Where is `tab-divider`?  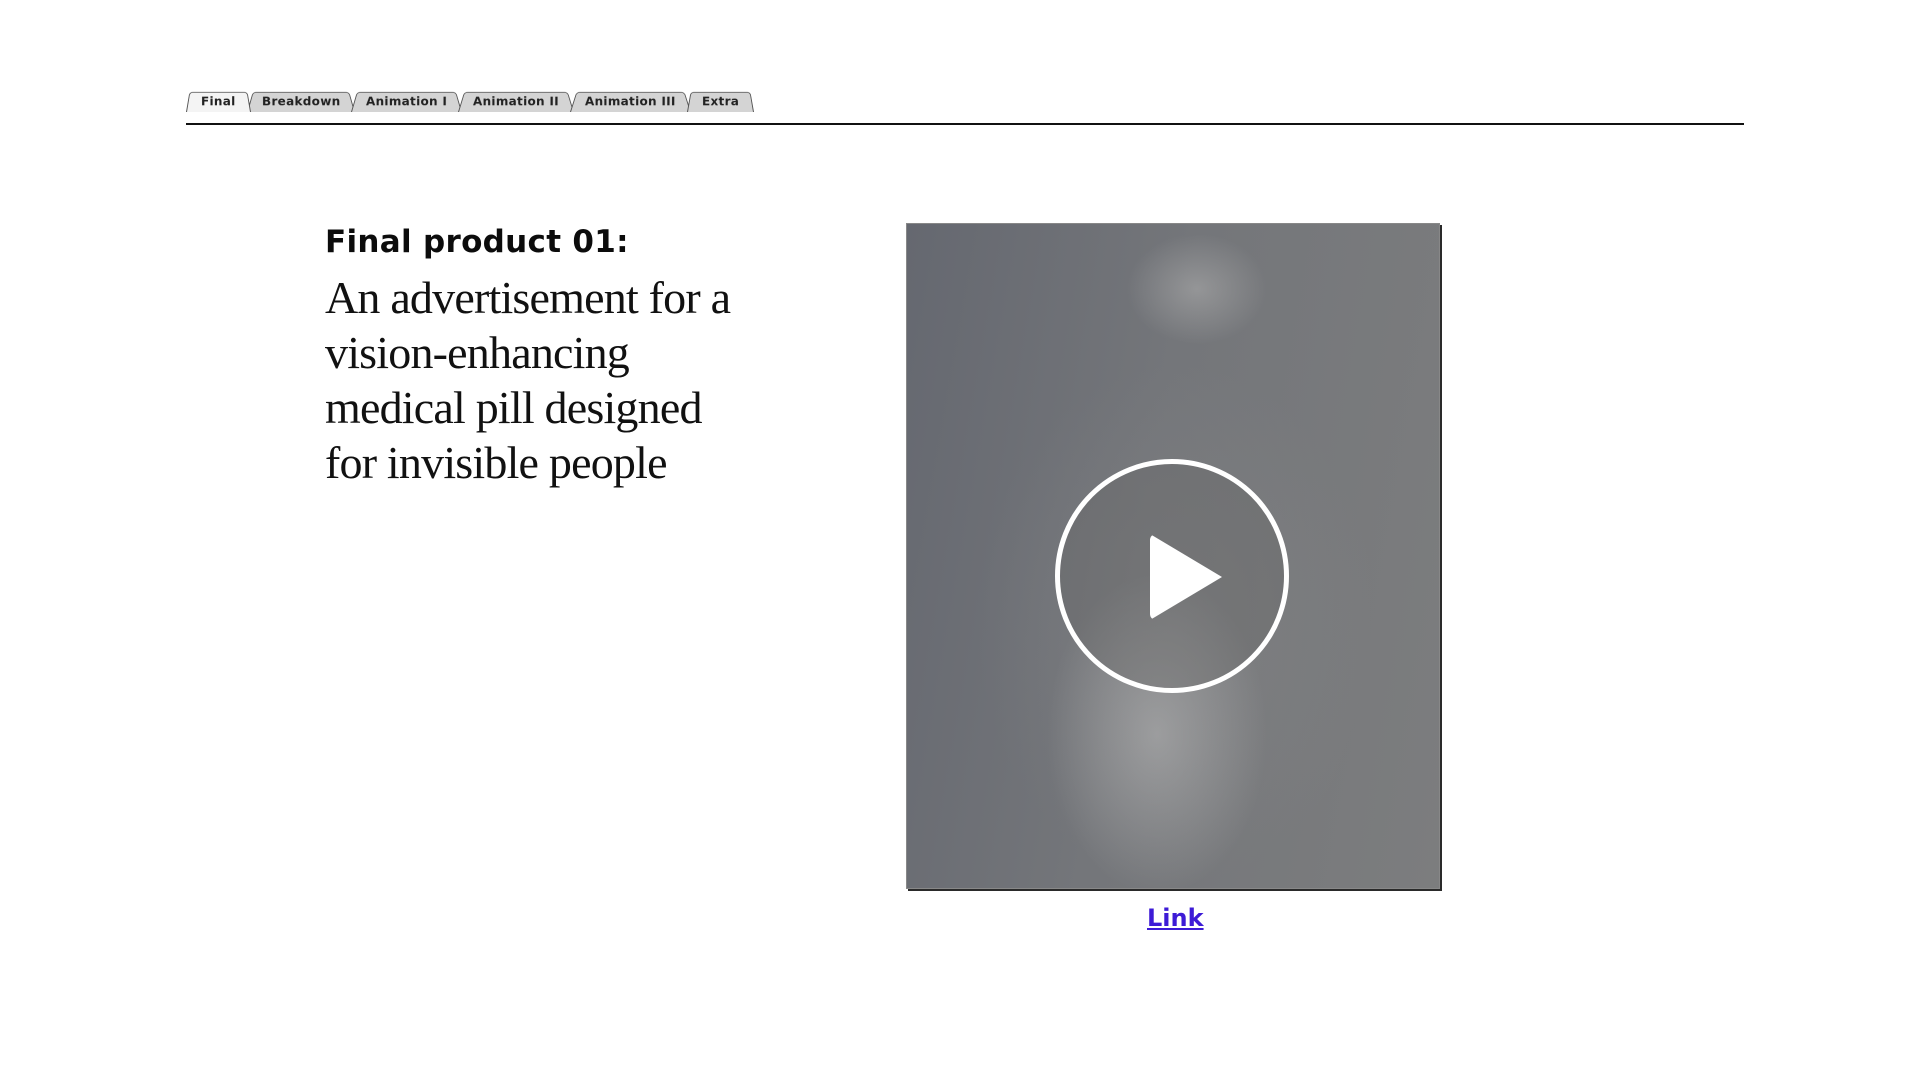 tab-divider is located at coordinates (965, 124).